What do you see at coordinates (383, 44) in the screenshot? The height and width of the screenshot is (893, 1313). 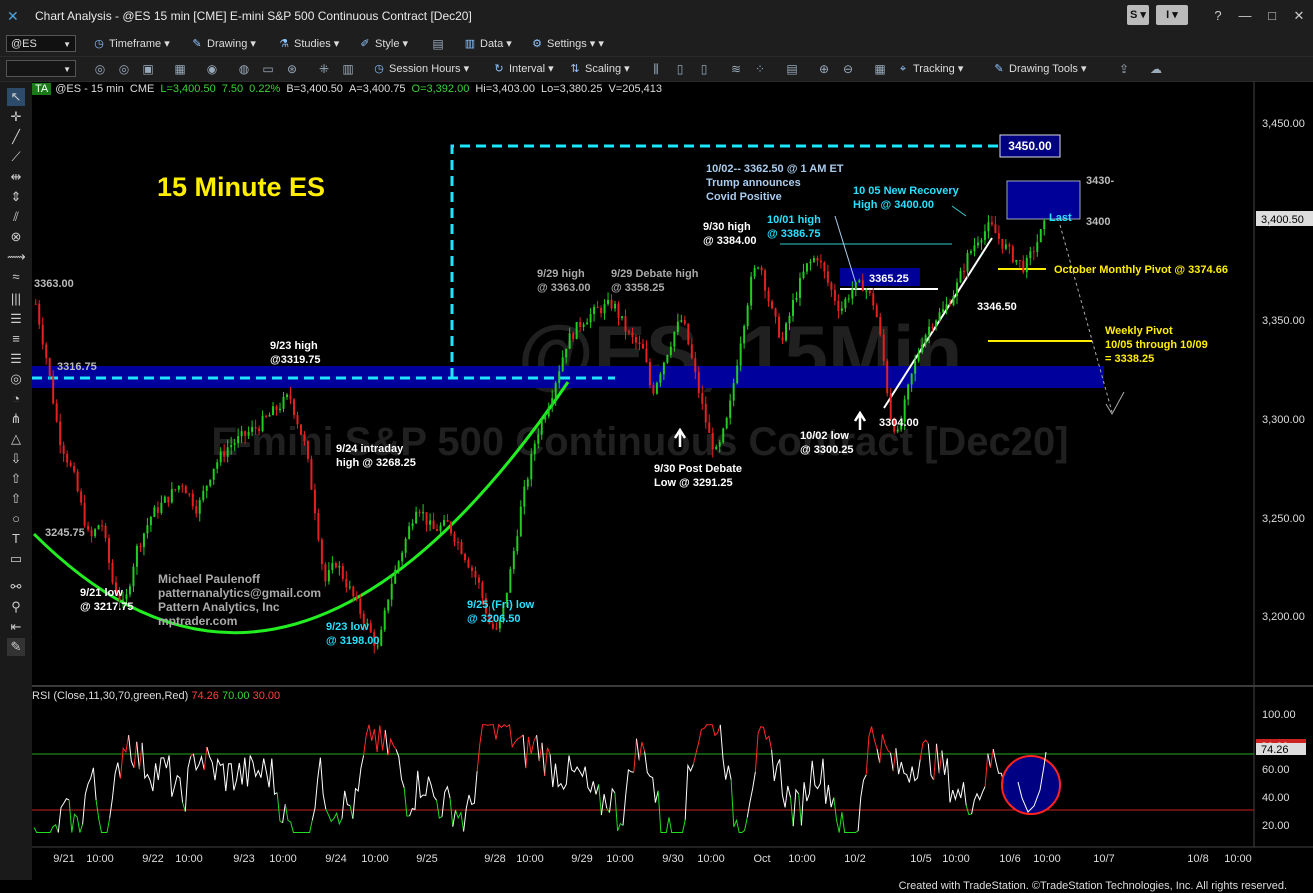 I see `style-menu: ✐ Style ▾` at bounding box center [383, 44].